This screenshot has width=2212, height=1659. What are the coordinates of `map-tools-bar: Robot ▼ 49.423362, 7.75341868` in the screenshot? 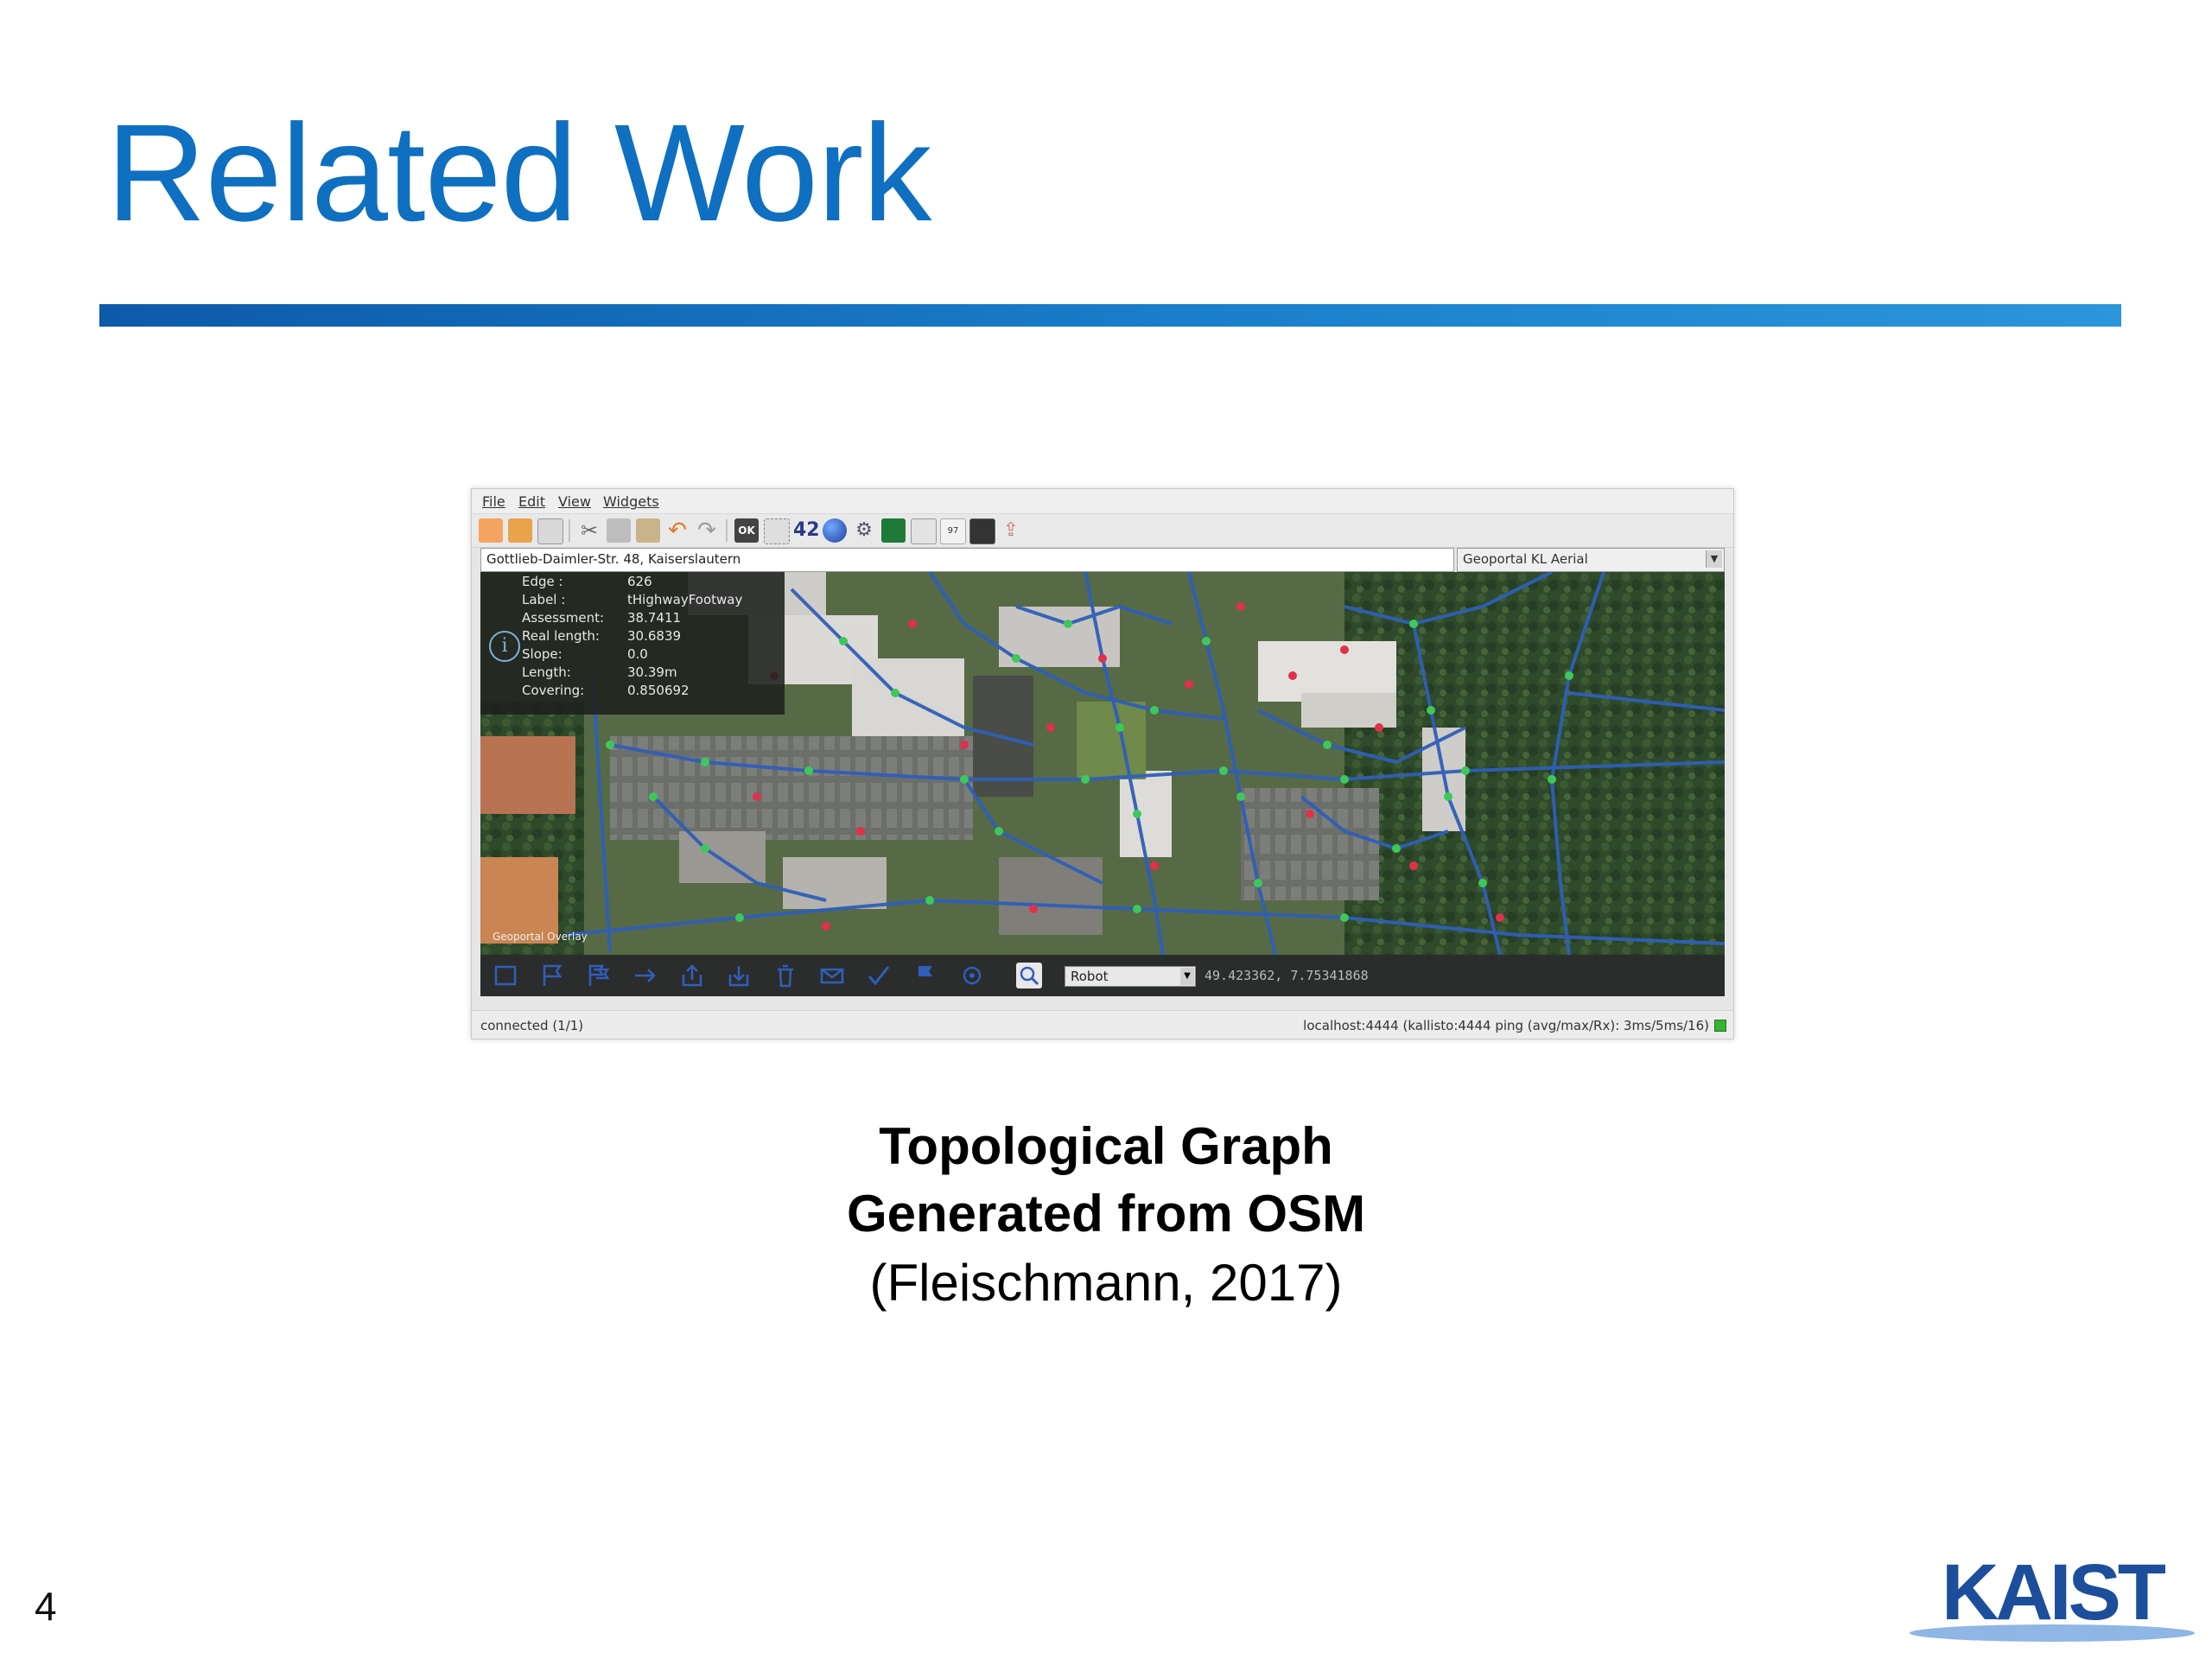 It's located at (1102, 975).